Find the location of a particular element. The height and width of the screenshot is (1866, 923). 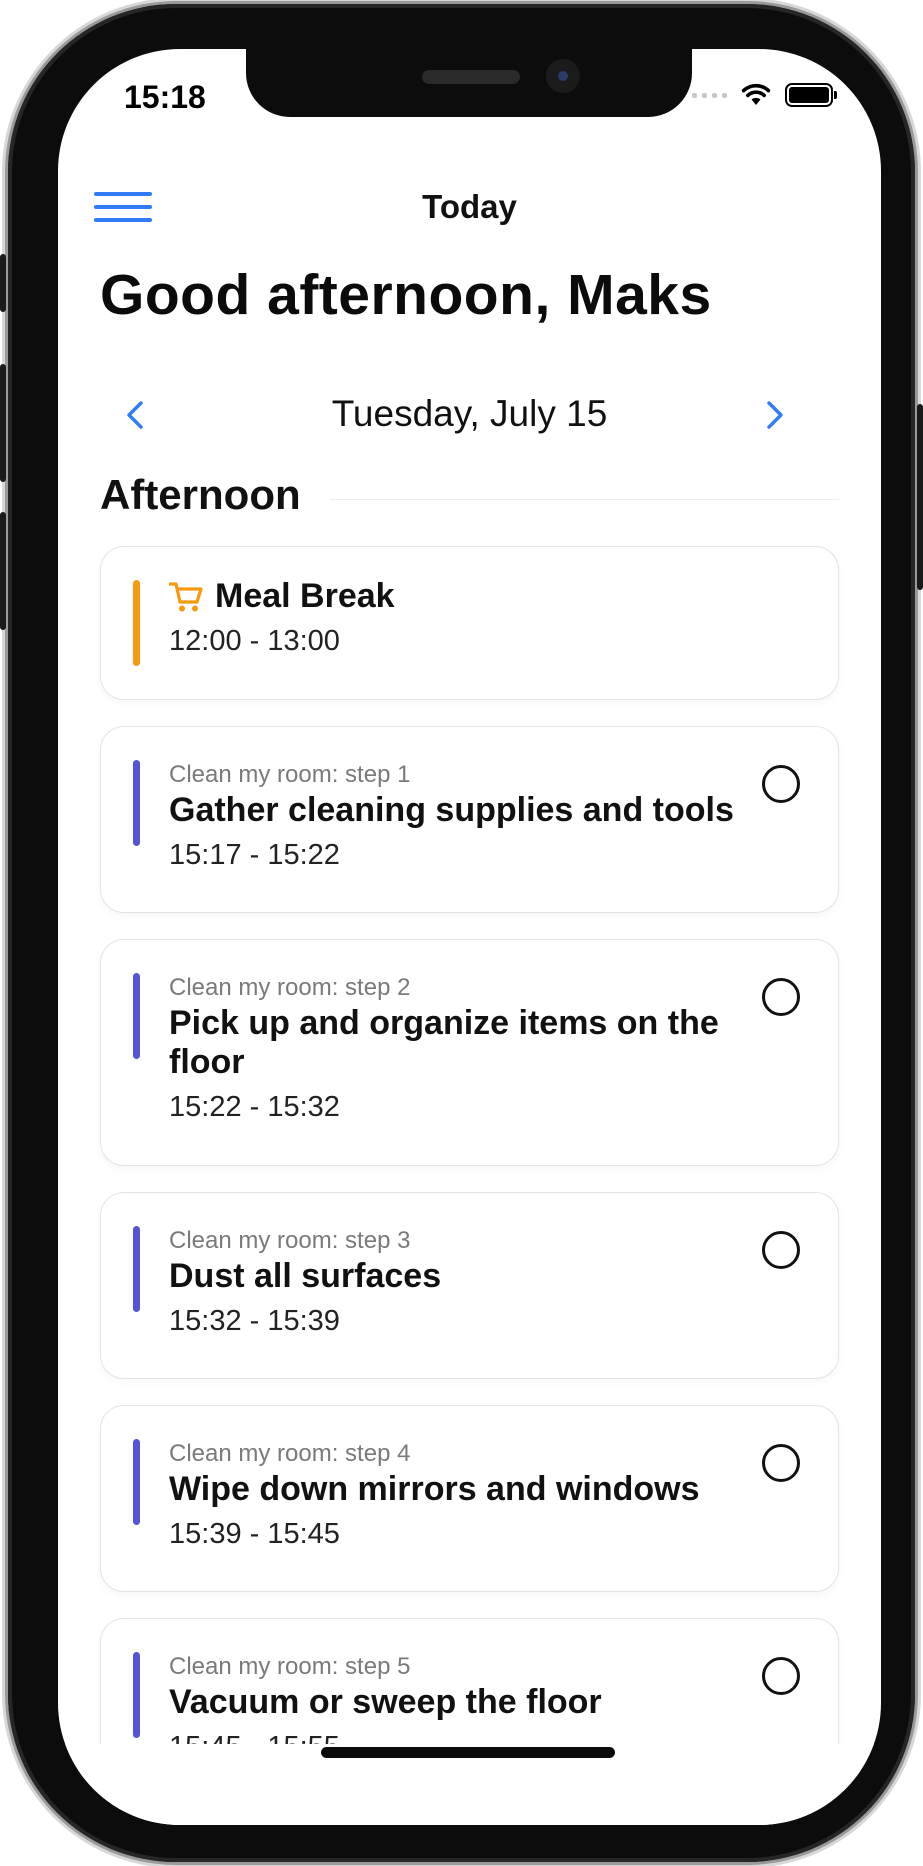

chevron-right-icon is located at coordinates (774, 415).